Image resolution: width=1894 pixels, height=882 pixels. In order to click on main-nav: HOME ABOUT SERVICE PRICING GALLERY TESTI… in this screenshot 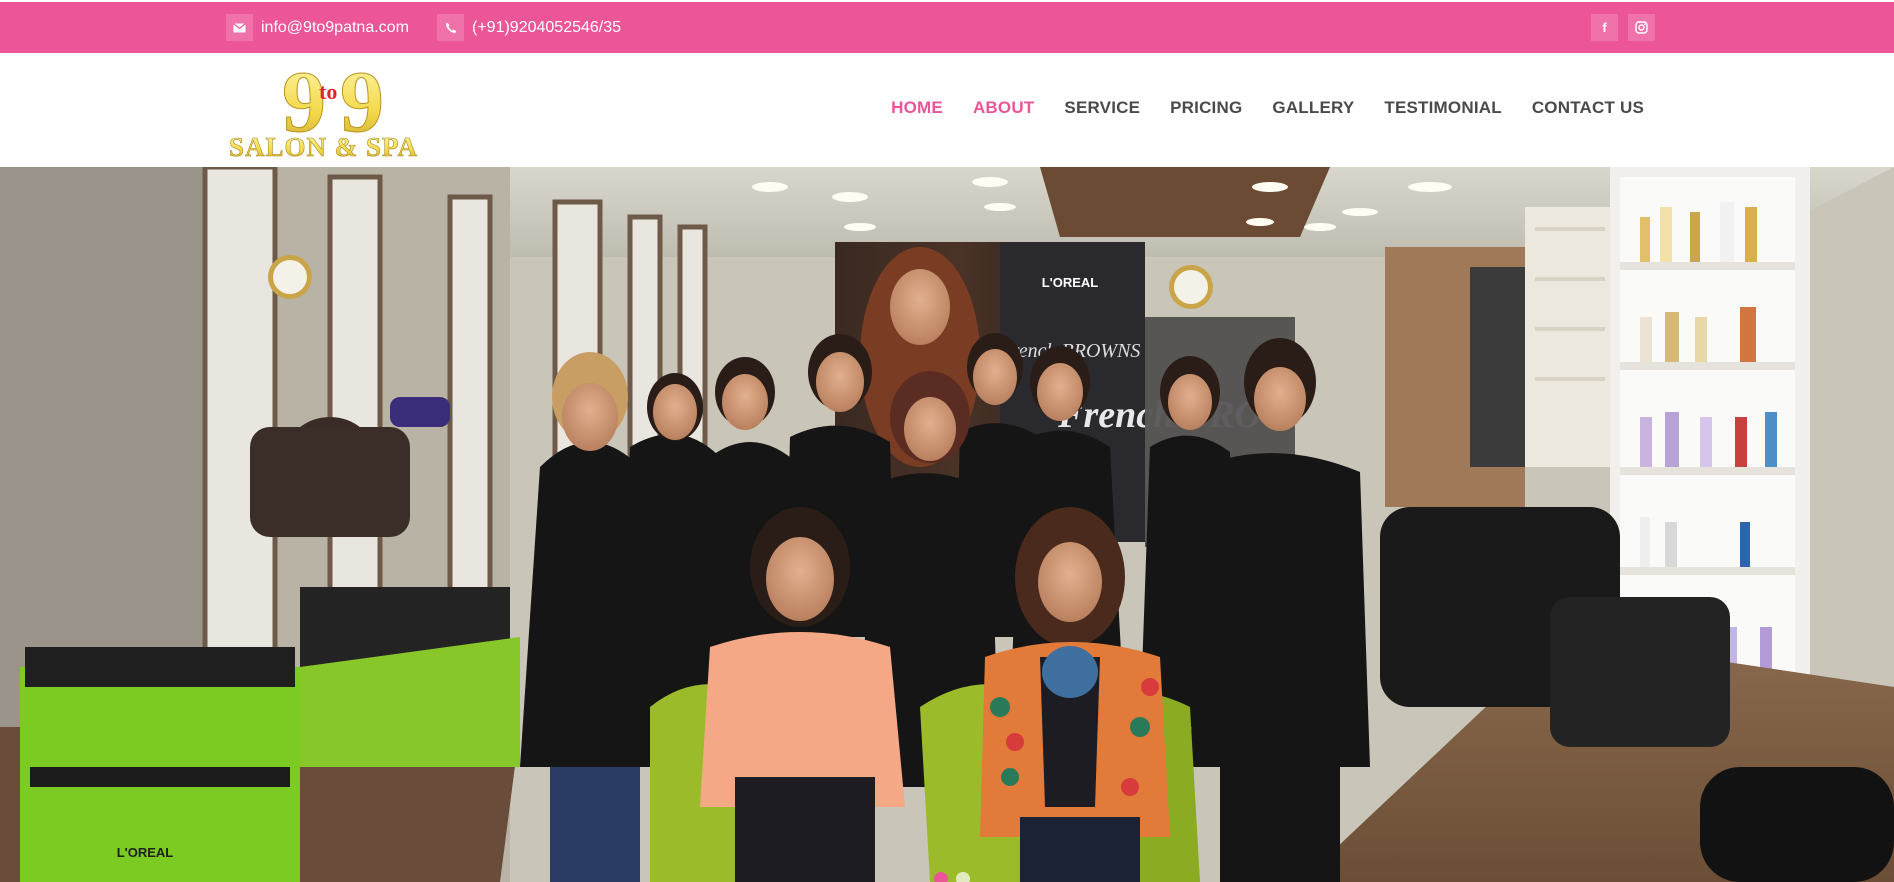, I will do `click(1267, 108)`.